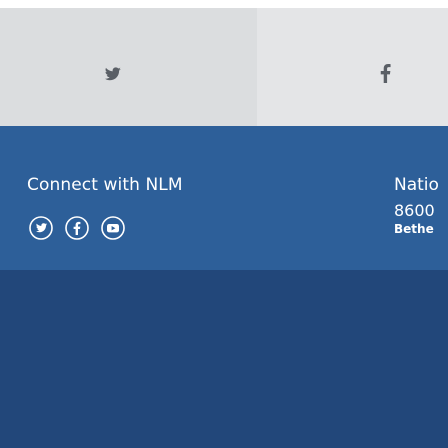  What do you see at coordinates (352, 67) in the screenshot?
I see `share-facebook-button` at bounding box center [352, 67].